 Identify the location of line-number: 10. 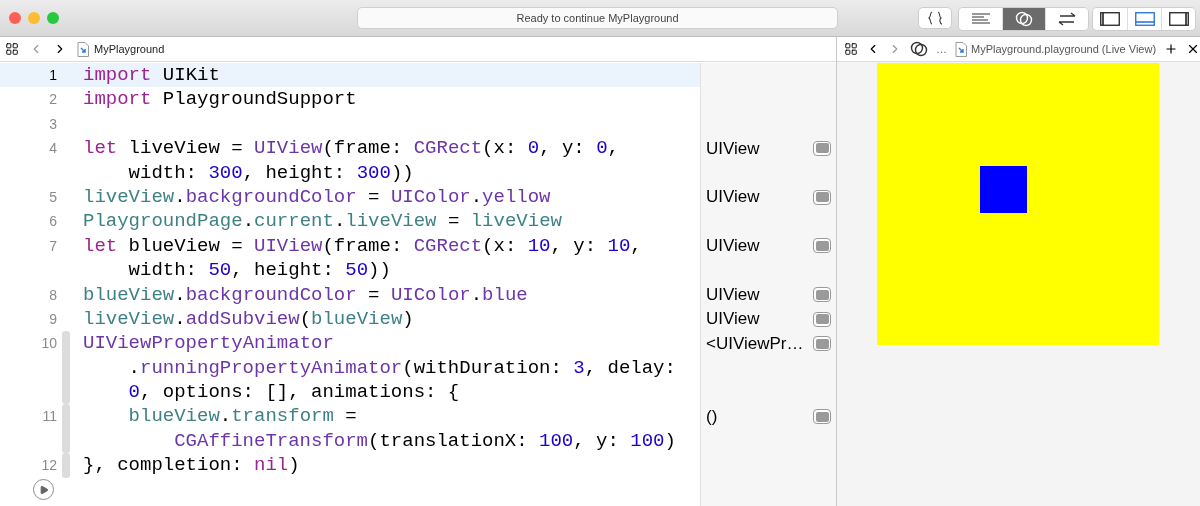
(49, 344).